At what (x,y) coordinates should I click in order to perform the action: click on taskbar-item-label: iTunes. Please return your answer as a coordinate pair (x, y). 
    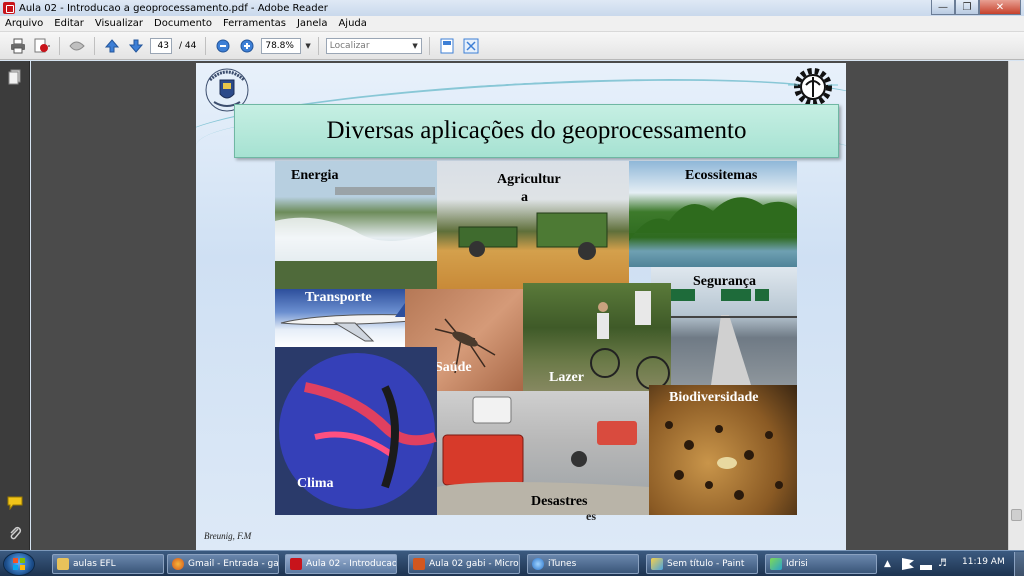
    Looking at the image, I should click on (562, 564).